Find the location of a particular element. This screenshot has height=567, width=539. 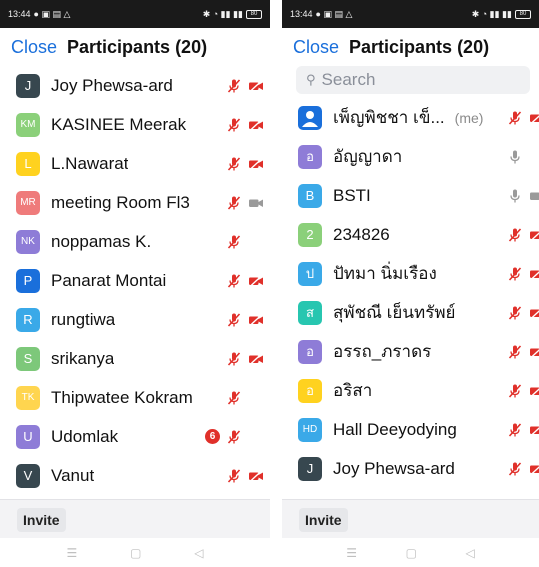

video-icon is located at coordinates (534, 196).